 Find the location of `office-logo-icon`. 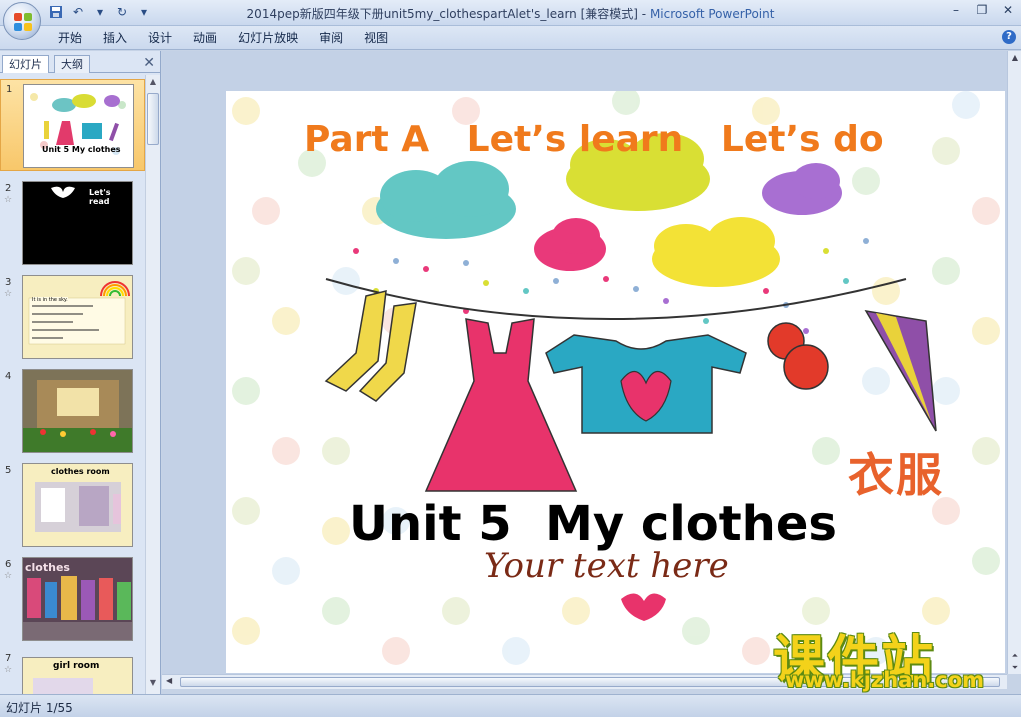

office-logo-icon is located at coordinates (23, 22).